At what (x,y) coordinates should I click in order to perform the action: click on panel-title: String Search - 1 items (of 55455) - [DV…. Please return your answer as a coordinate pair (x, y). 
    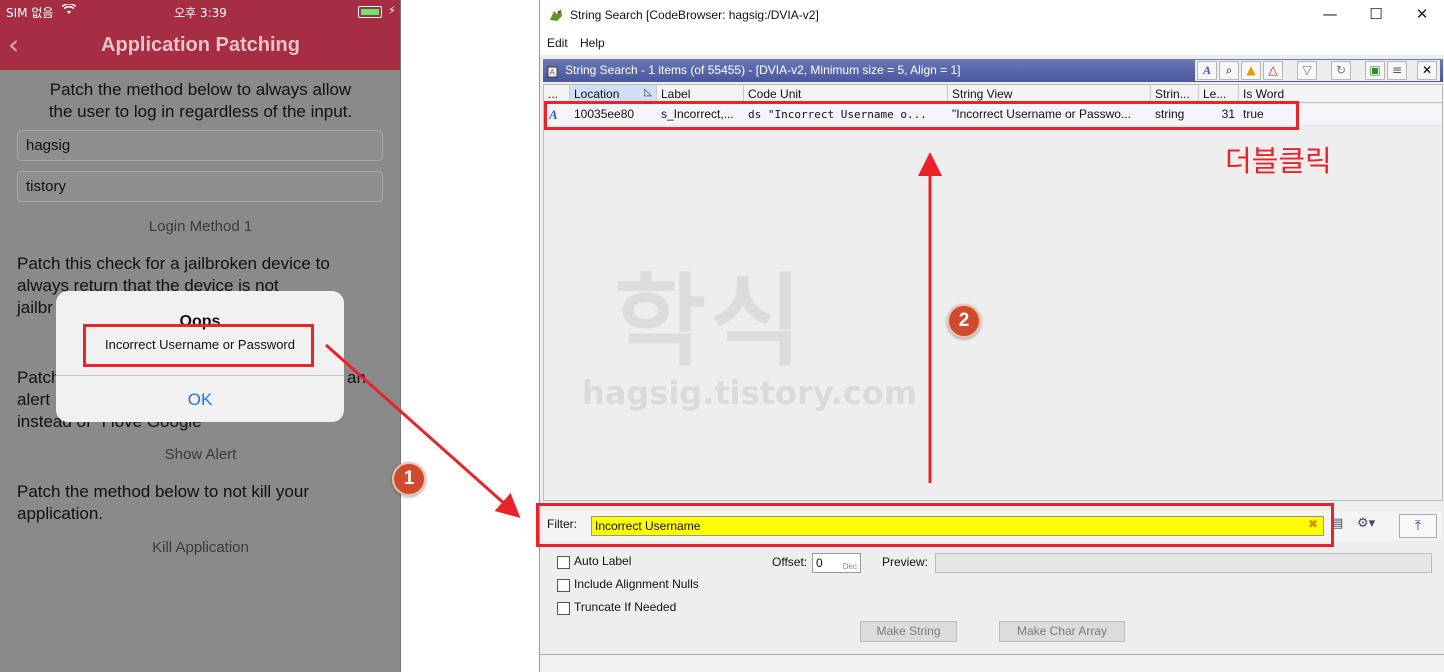
    Looking at the image, I should click on (763, 70).